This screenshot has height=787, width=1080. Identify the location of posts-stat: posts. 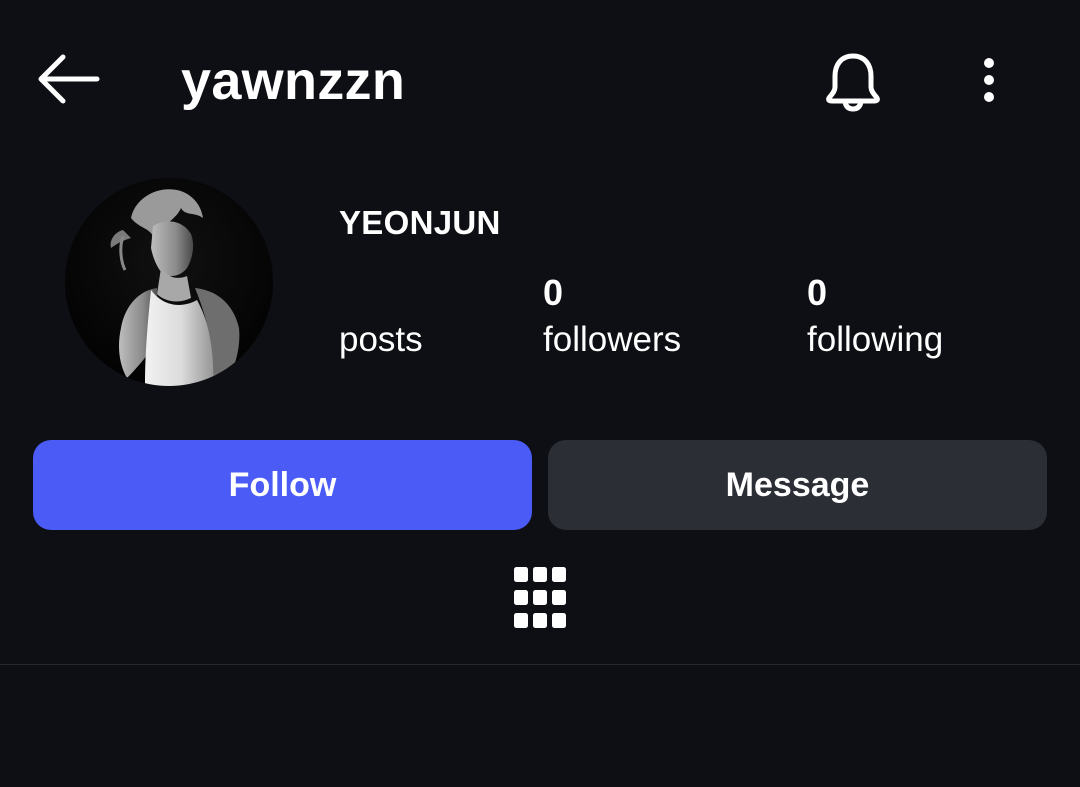
(381, 316).